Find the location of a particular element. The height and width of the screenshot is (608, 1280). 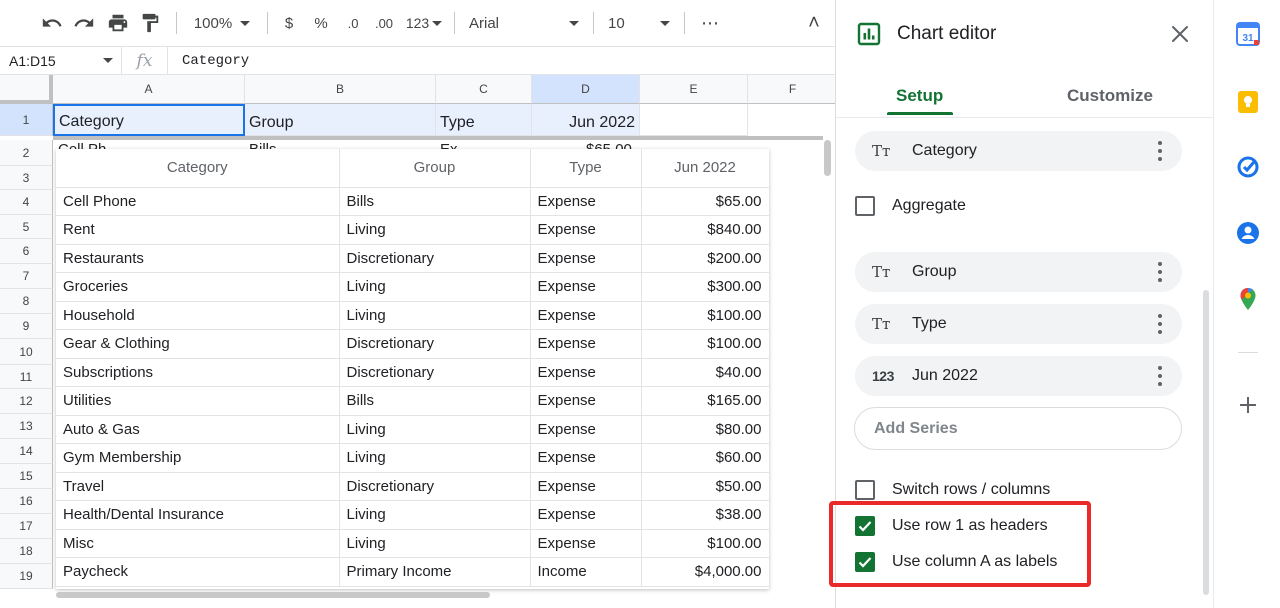

tasks-icon is located at coordinates (1248, 167).